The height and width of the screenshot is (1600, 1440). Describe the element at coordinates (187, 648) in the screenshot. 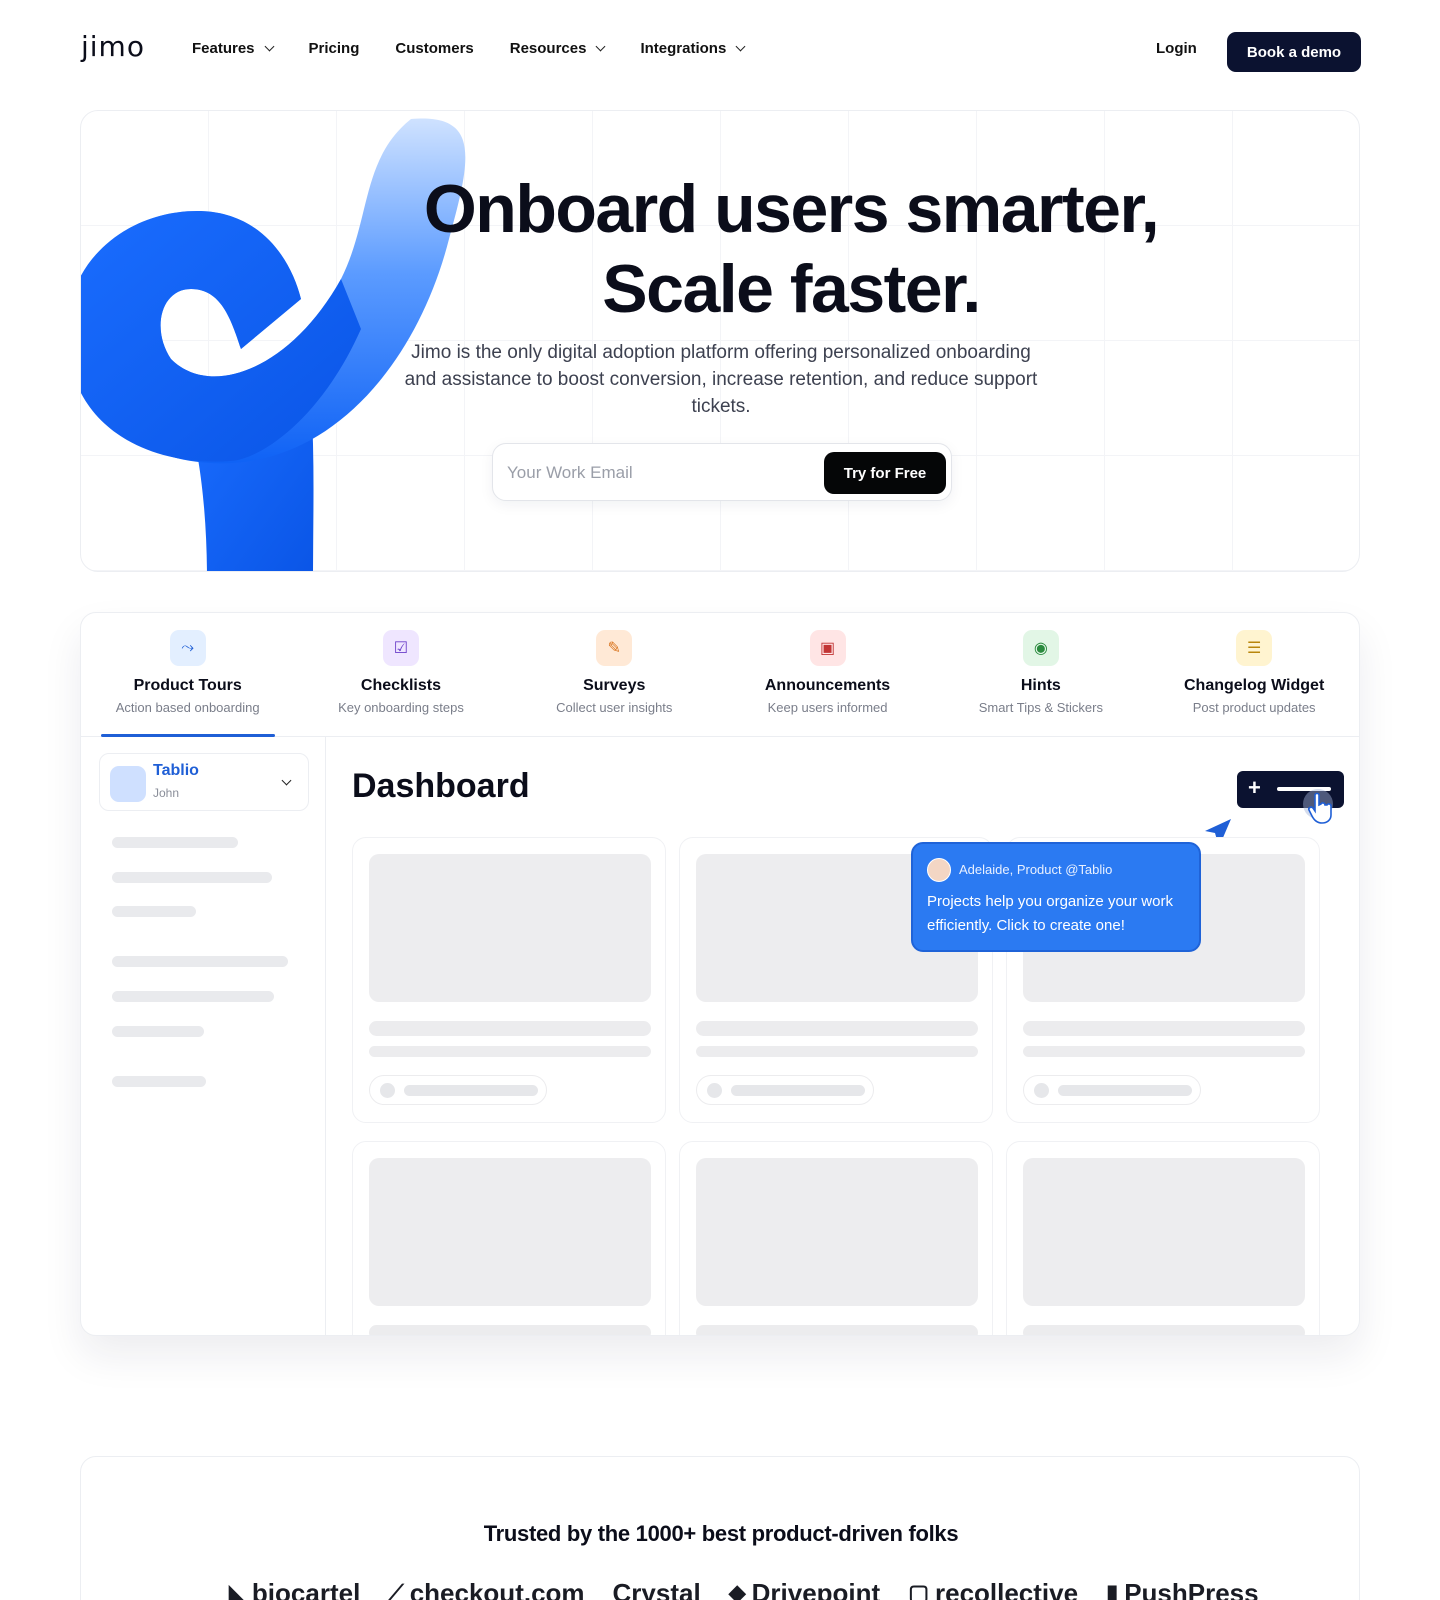

I see `route-icon: ⤳` at that location.